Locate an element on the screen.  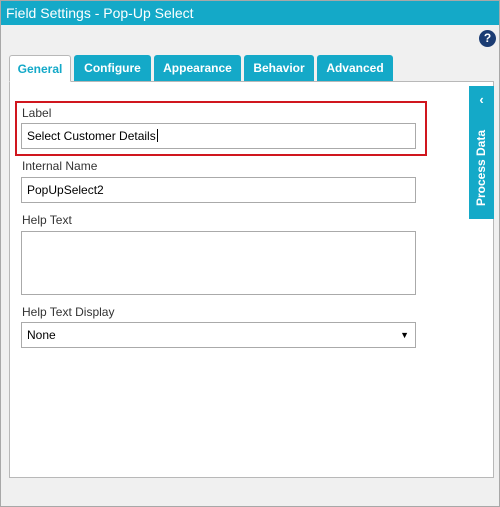
dropdown-arrow-icon: ▼ is located at coordinates (404, 335).